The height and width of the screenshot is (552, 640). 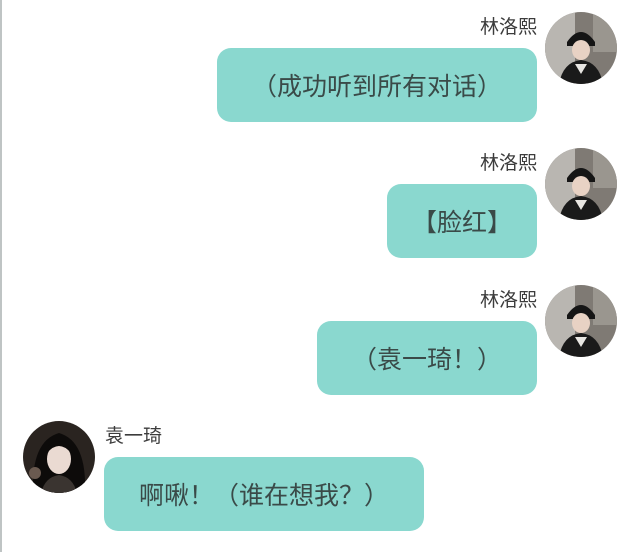 What do you see at coordinates (264, 494) in the screenshot?
I see `message-bubble: 啊啾！（谁在想我？）` at bounding box center [264, 494].